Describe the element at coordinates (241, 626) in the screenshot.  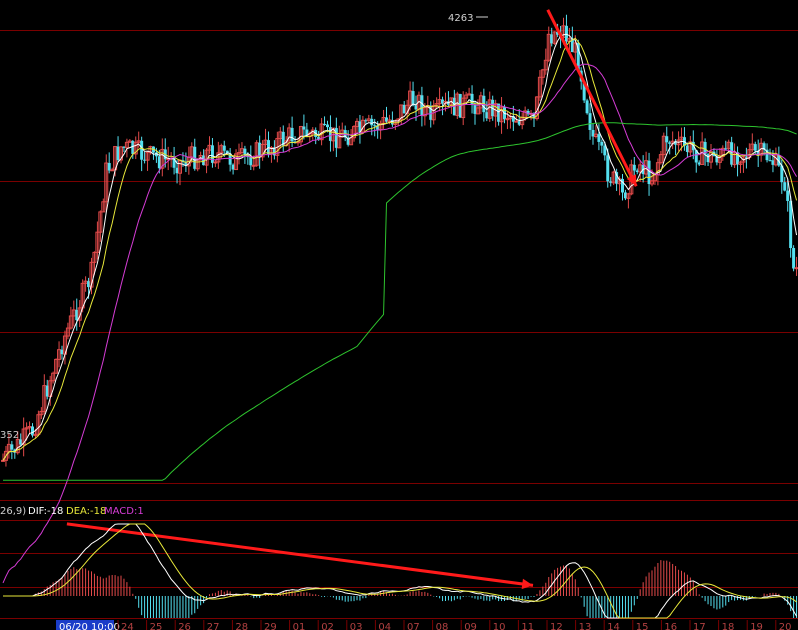
I see `x-tick-label: 28` at that location.